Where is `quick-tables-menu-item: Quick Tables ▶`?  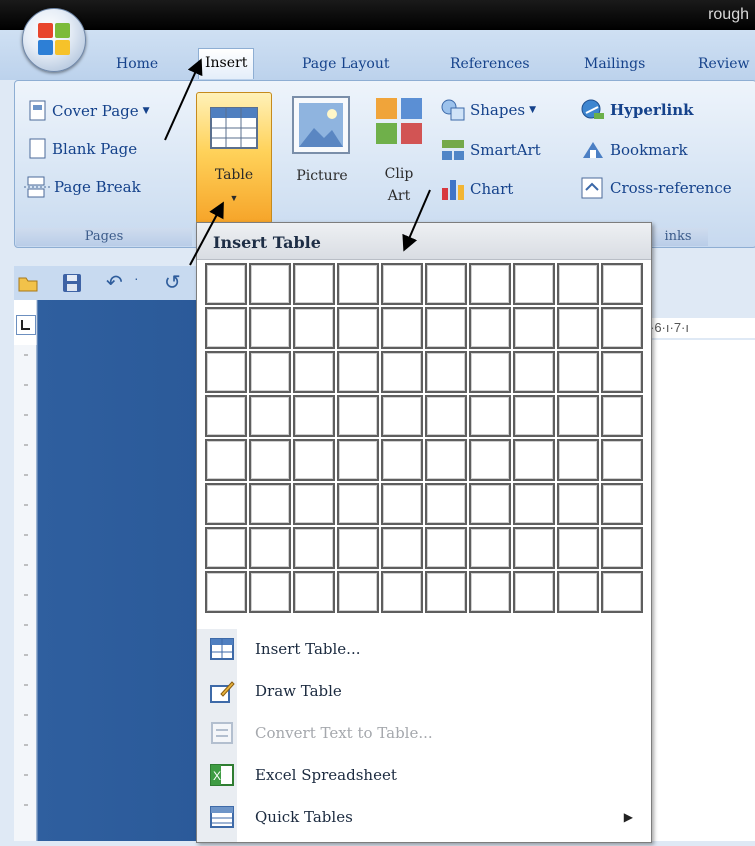
quick-tables-menu-item: Quick Tables ▶ is located at coordinates (424, 817).